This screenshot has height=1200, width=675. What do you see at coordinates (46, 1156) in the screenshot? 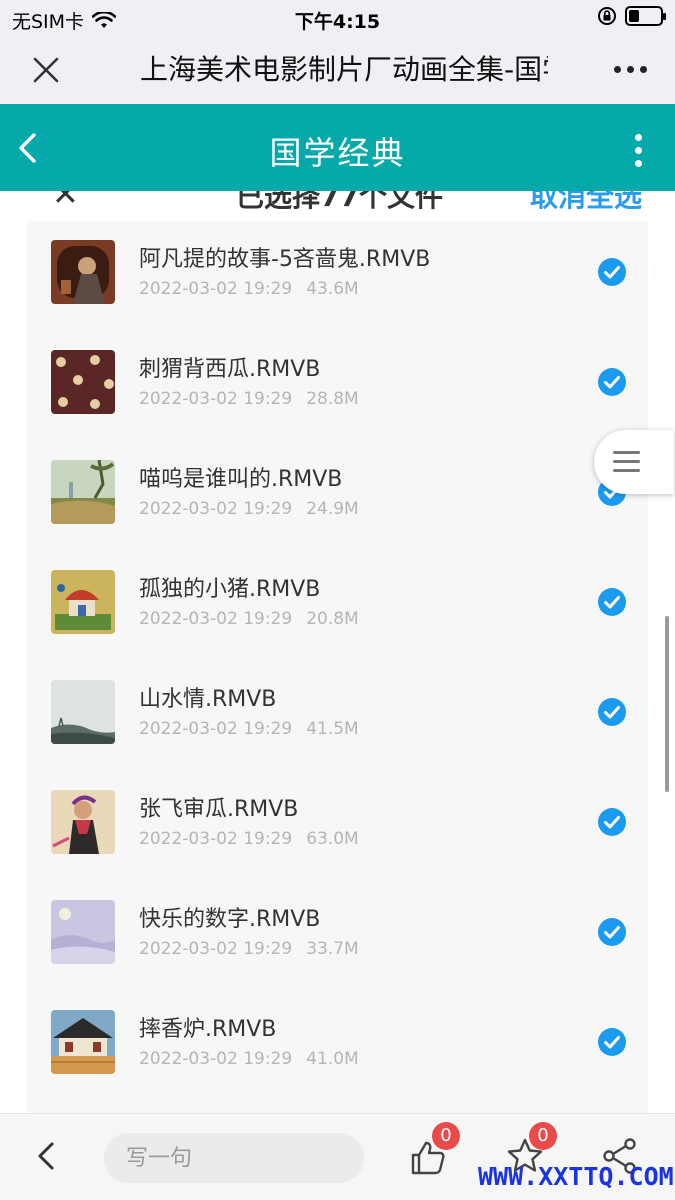
I see `back-arrow-icon` at bounding box center [46, 1156].